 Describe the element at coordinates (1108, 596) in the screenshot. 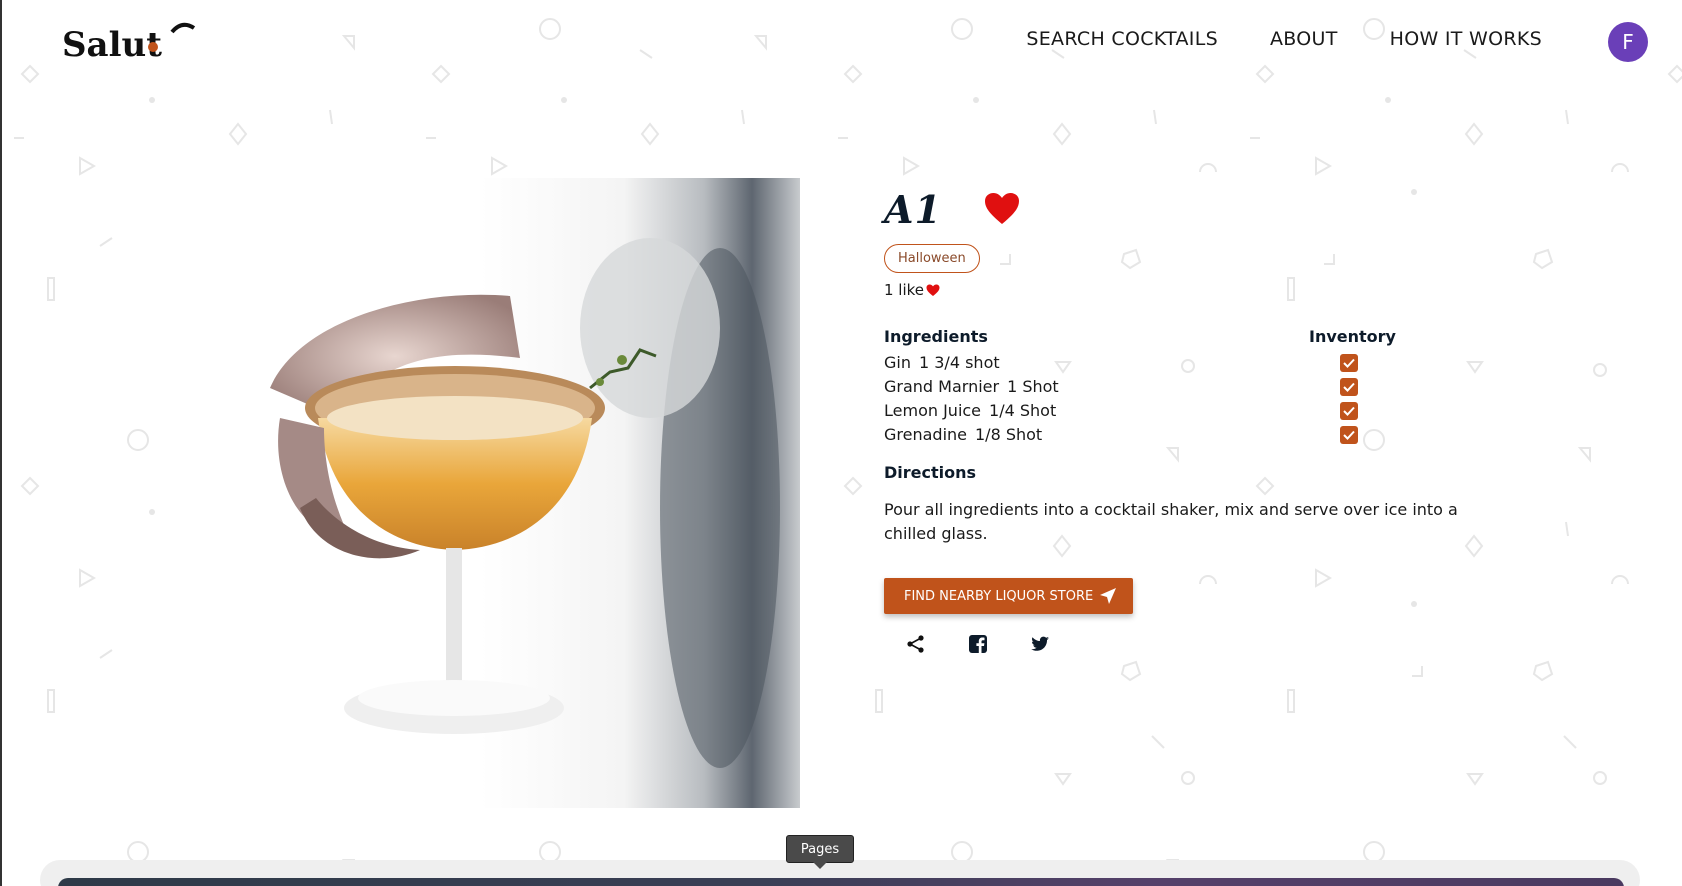

I see `navigation-arrow-icon` at that location.